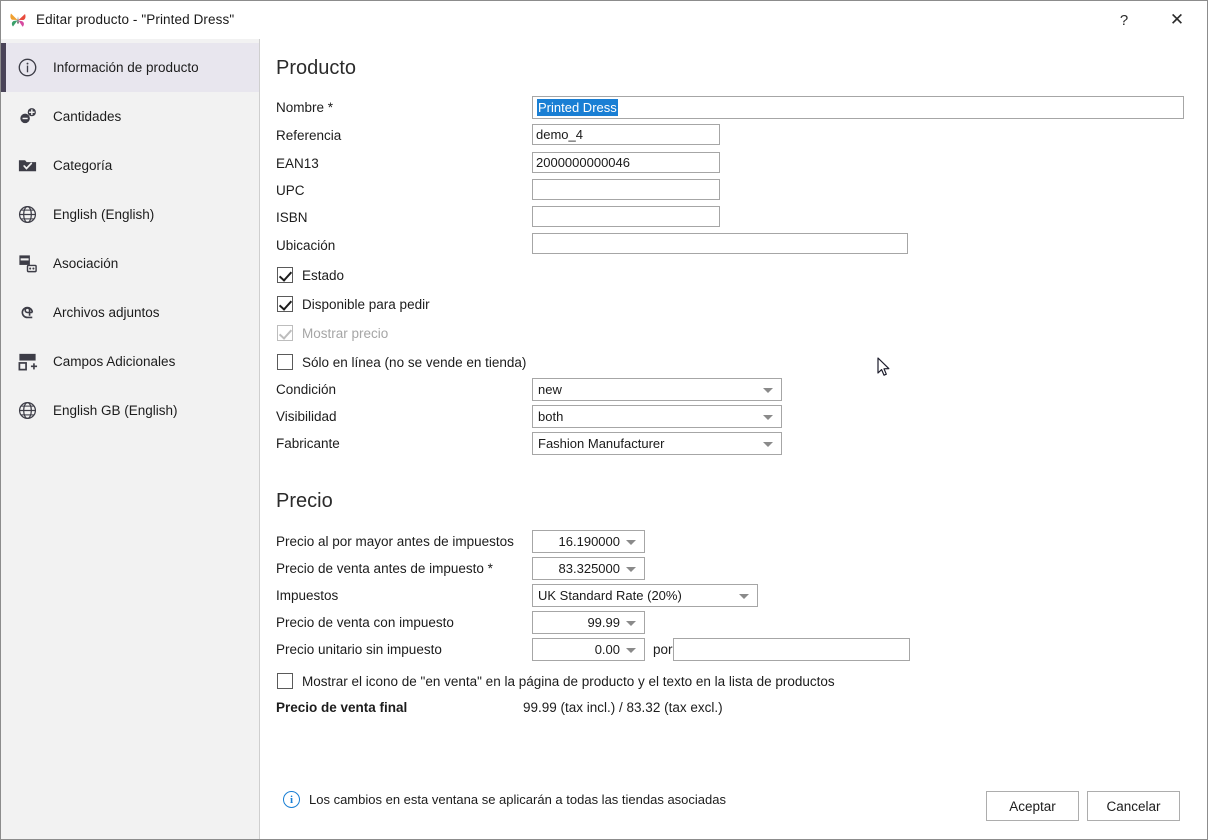 The height and width of the screenshot is (840, 1208). Describe the element at coordinates (27, 313) in the screenshot. I see `paperclip-icon` at that location.